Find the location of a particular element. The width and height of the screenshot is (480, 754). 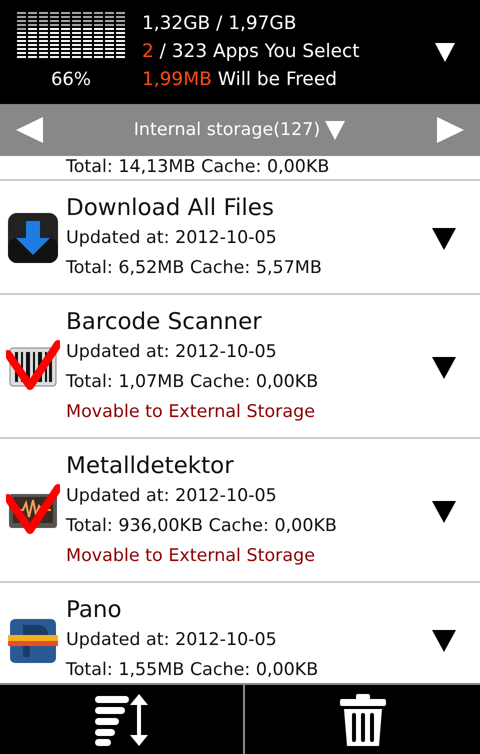

storage-usage: 1,32GB / 1,97GB is located at coordinates (220, 24).